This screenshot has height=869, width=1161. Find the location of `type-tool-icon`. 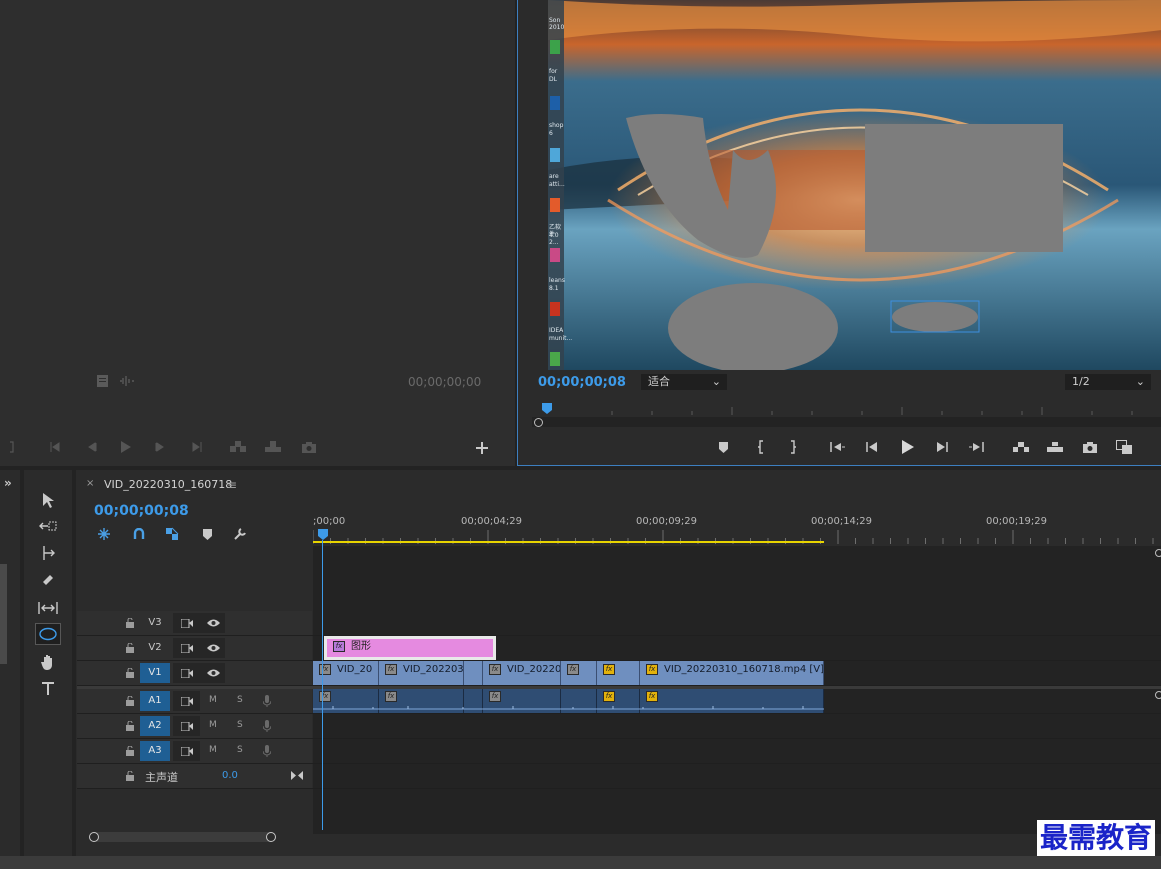

type-tool-icon is located at coordinates (48, 689).